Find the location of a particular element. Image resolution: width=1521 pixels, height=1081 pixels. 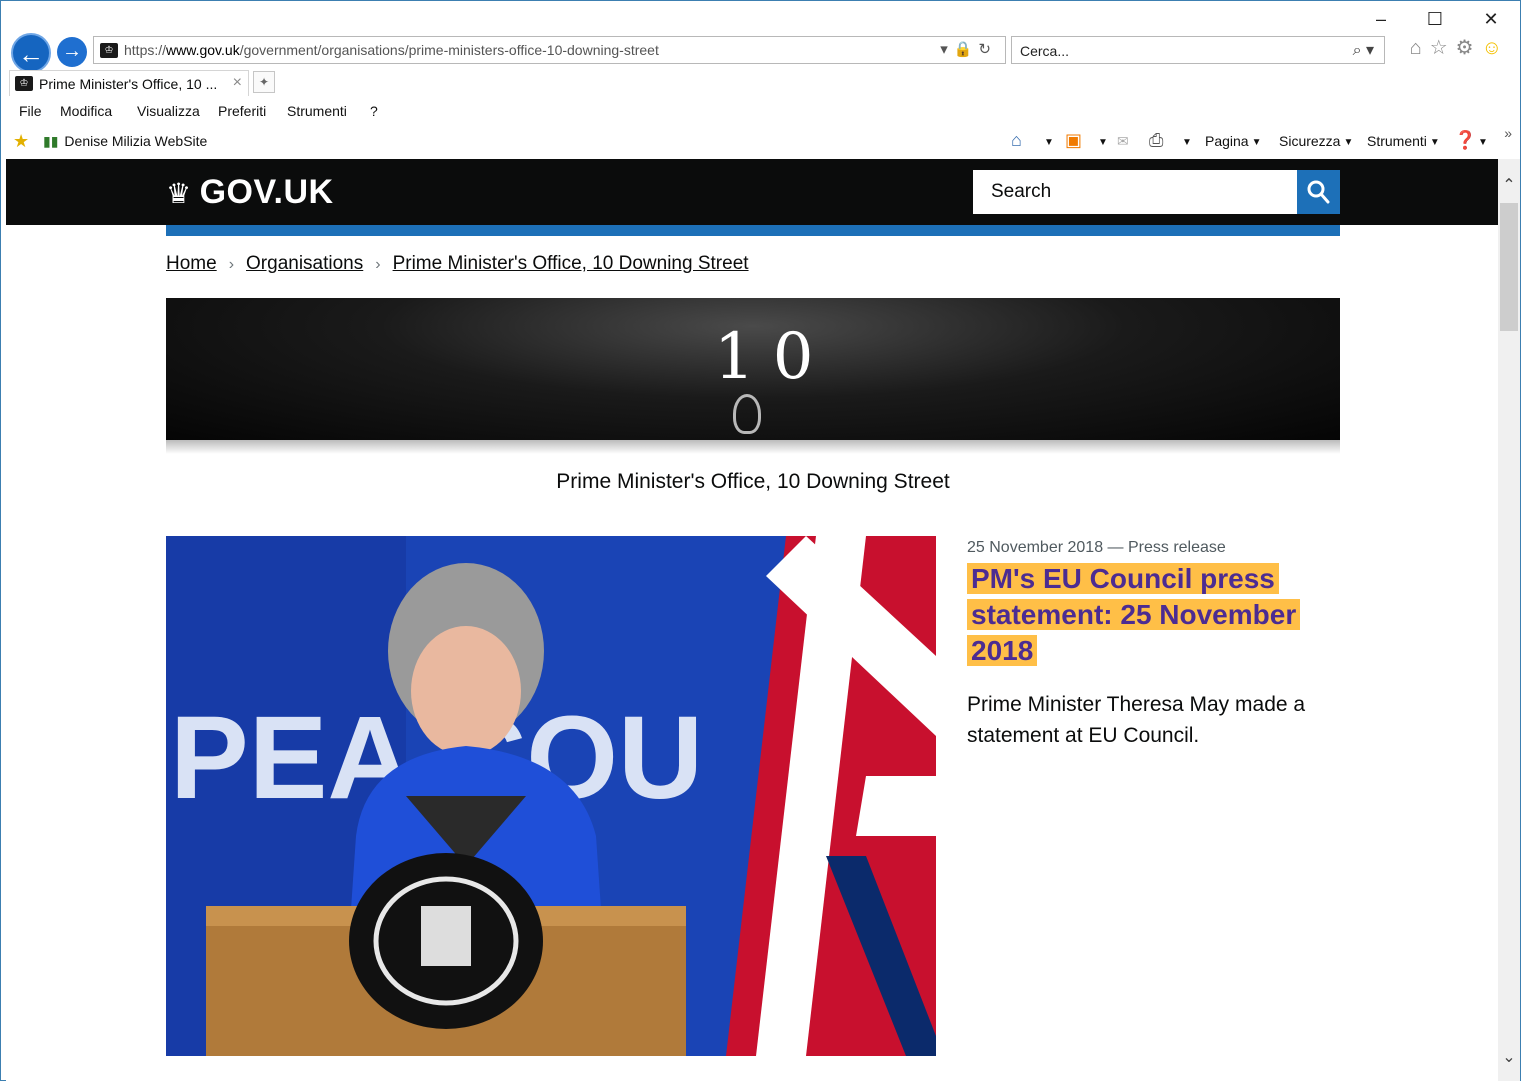

address-tools: ▾🔒↻ is located at coordinates (968, 49).